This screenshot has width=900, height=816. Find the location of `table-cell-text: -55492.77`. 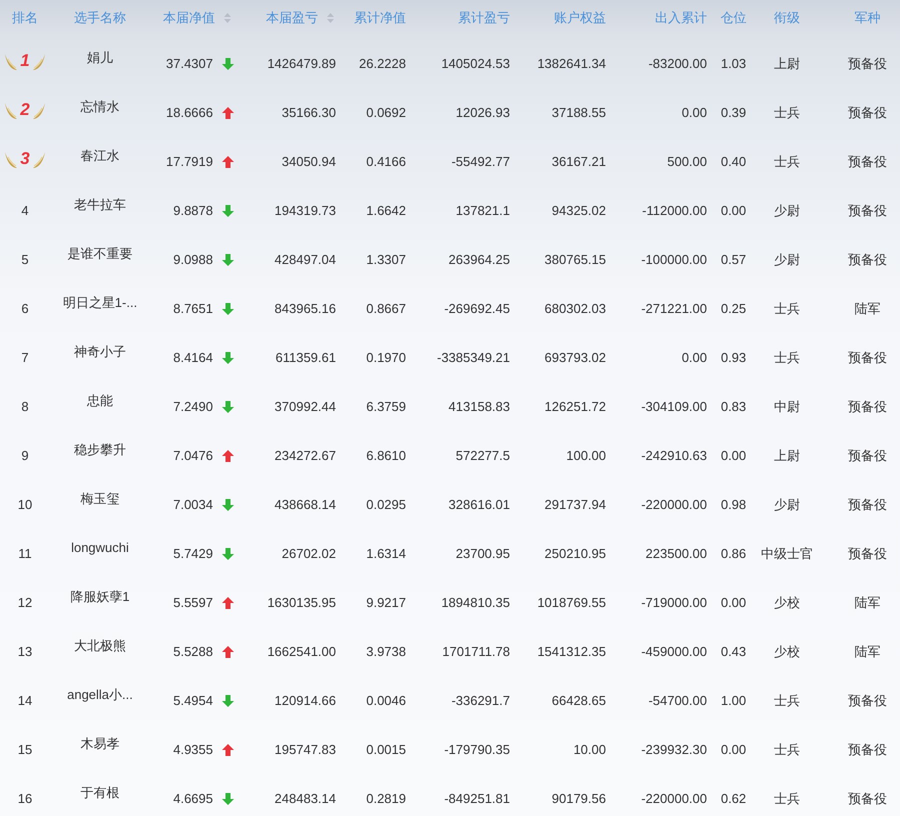

table-cell-text: -55492.77 is located at coordinates (480, 161).